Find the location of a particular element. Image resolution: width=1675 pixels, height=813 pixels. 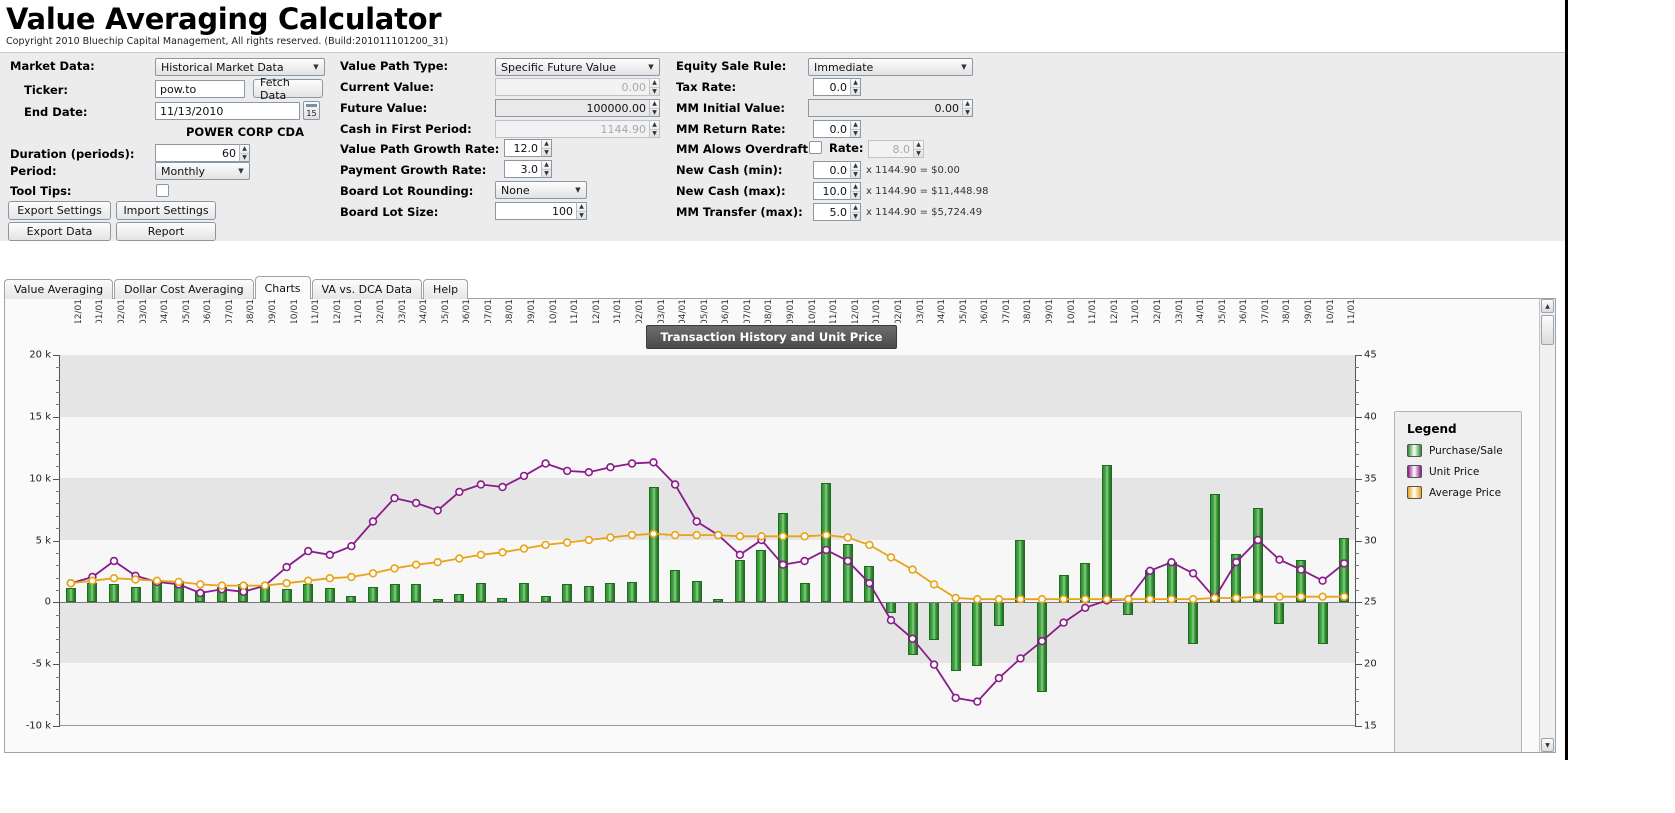

mm-overdraft-rate-stepper: 8.0 ▲ ▼ is located at coordinates (896, 149).